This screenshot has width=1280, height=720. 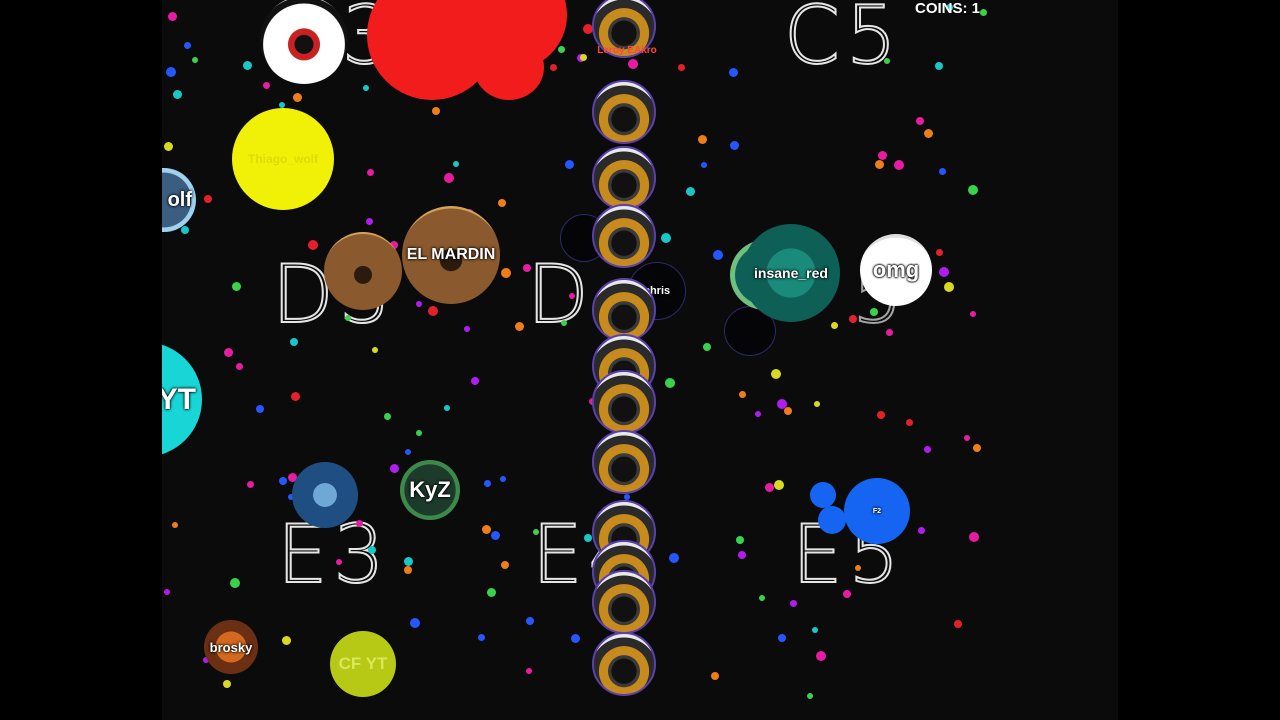 I want to click on kyz-name: KyZ, so click(x=430, y=489).